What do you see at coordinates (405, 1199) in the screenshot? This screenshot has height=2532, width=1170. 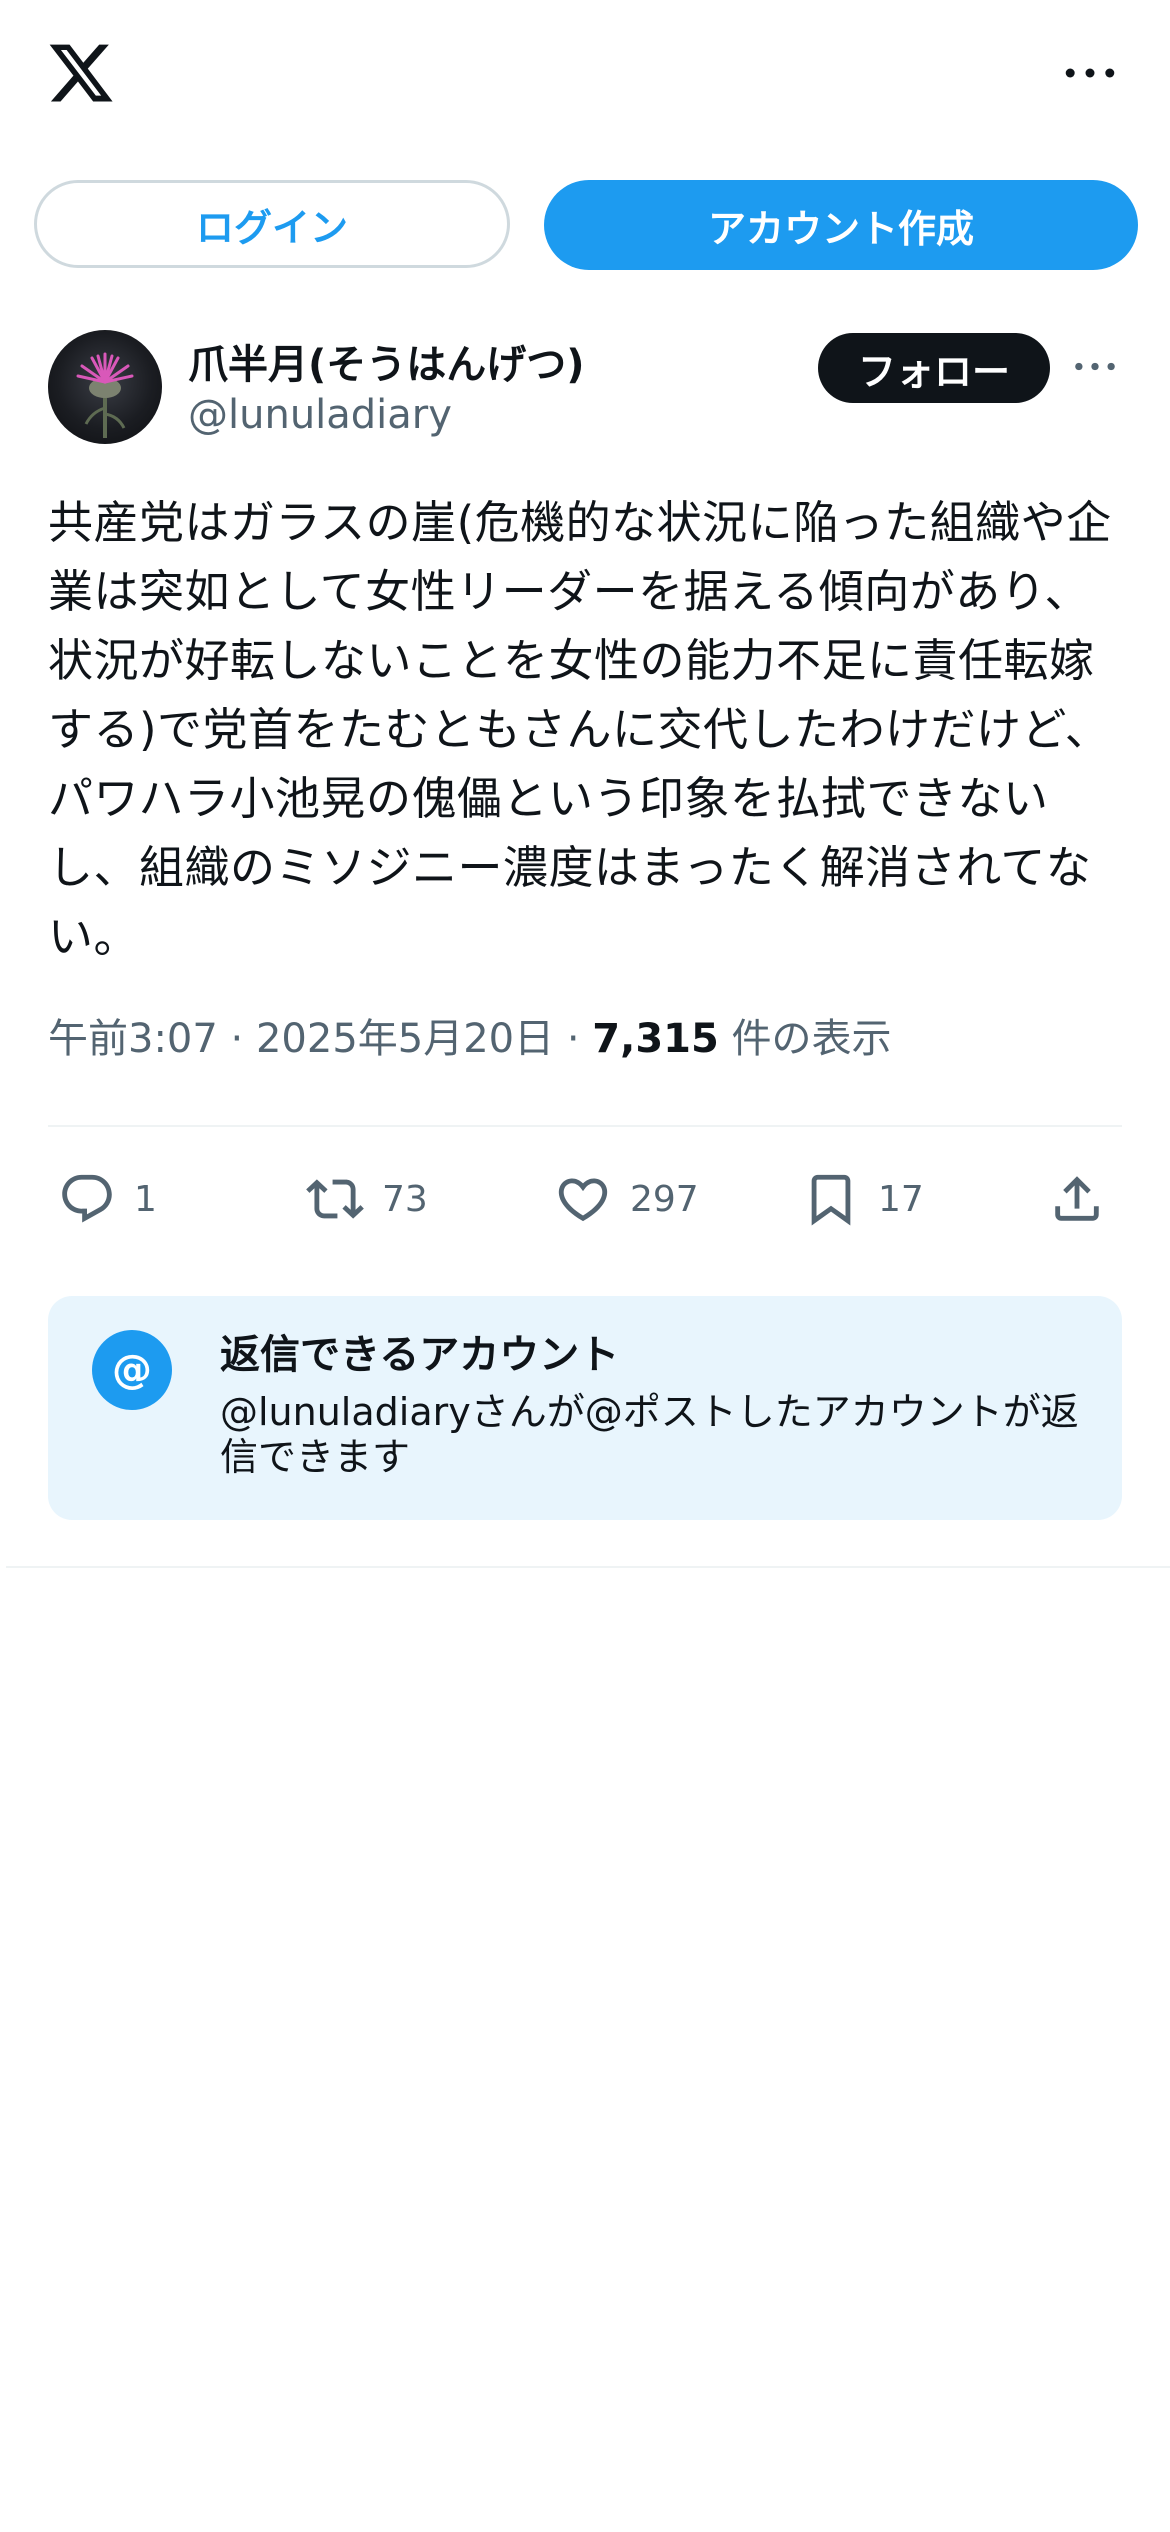 I see `repost-count: 73` at bounding box center [405, 1199].